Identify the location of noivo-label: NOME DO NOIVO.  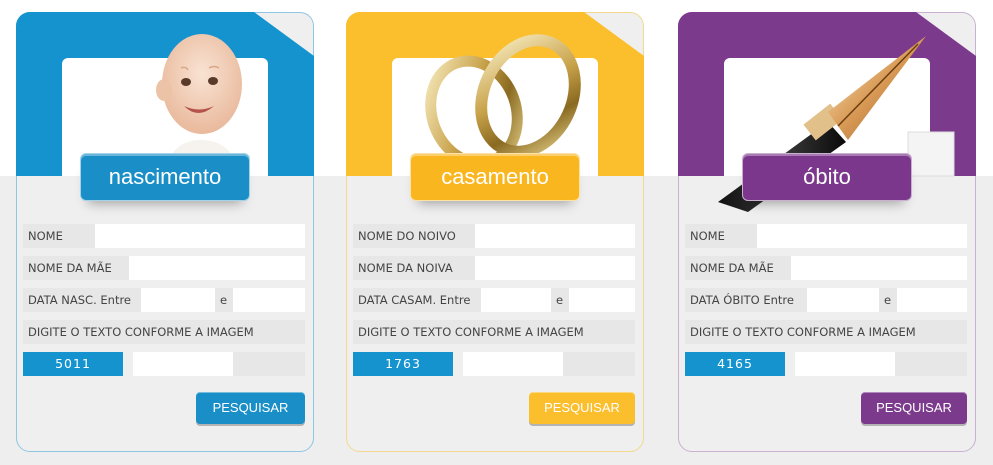
(414, 236).